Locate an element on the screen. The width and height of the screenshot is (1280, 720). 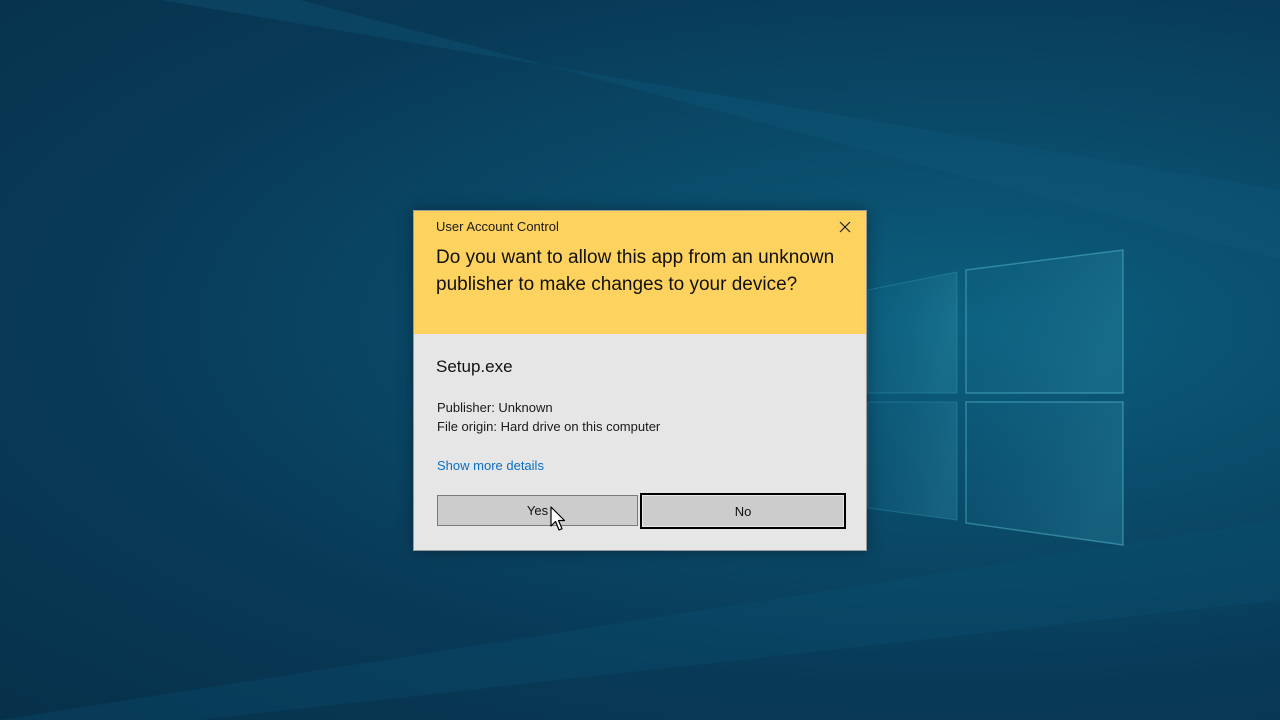
logo-pane-bottom-left is located at coordinates (912, 461).